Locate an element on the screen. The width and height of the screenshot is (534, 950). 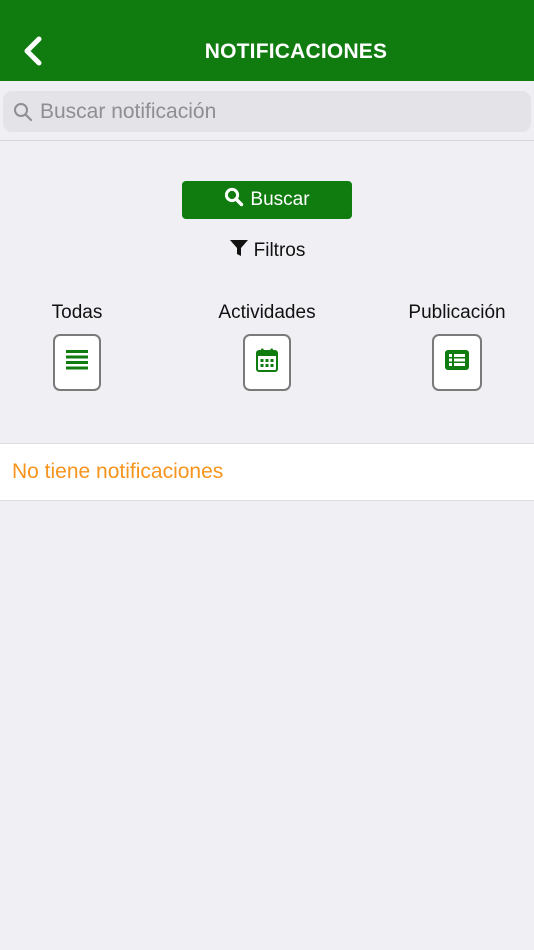
search-bar is located at coordinates (267, 111).